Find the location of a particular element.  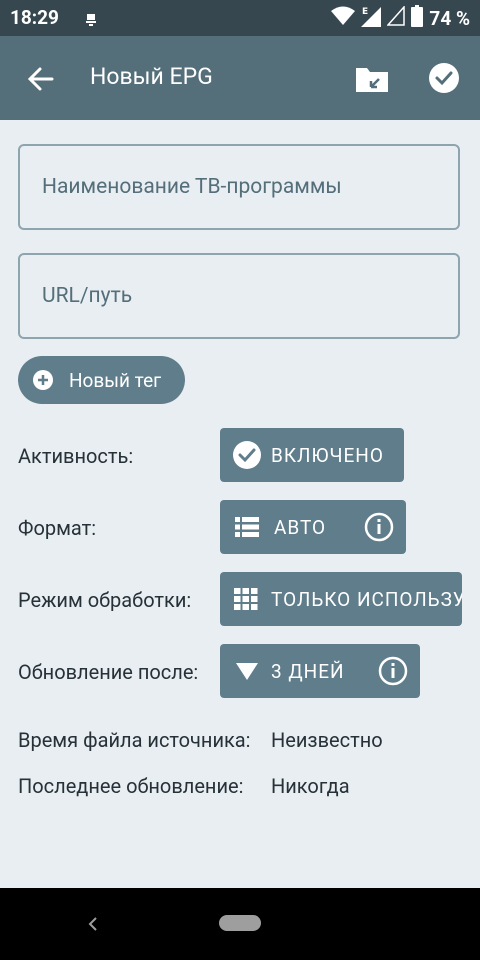

processing-mode-button: ТОЛЬКО ИСПОЛЬЗУ is located at coordinates (341, 599).